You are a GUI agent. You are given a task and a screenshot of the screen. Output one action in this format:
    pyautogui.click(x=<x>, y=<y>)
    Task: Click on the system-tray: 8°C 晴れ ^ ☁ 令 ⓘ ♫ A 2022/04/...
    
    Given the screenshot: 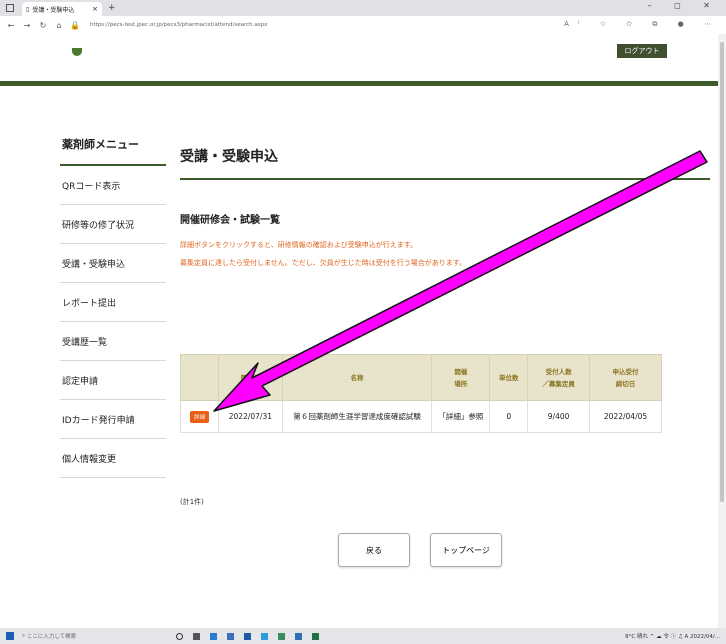 What is the action you would take?
    pyautogui.click(x=672, y=636)
    